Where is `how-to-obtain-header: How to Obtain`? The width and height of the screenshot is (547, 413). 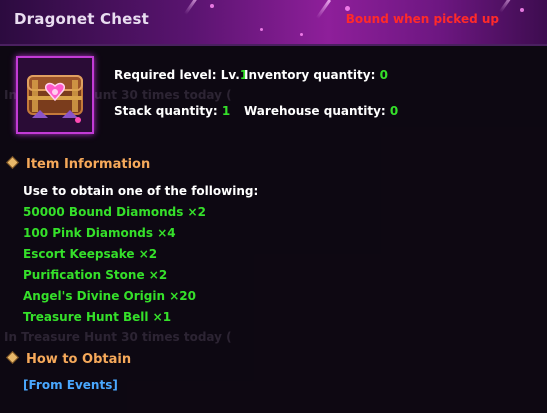 how-to-obtain-header: How to Obtain is located at coordinates (69, 359).